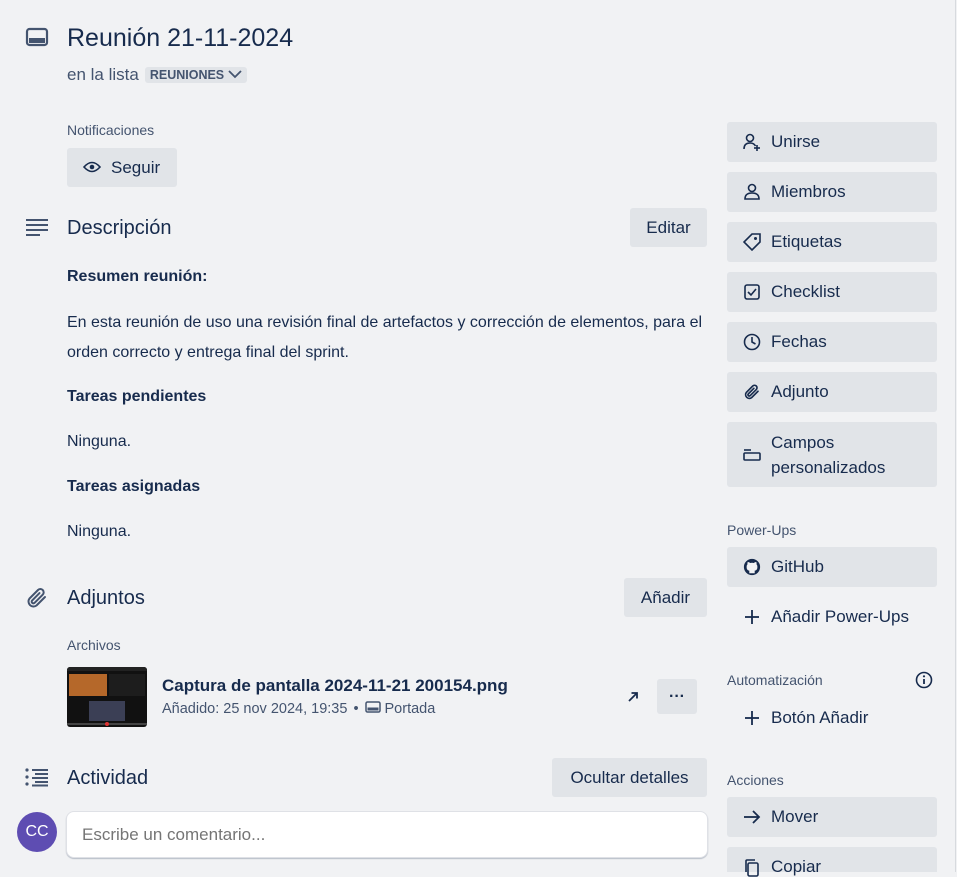 This screenshot has width=957, height=877. I want to click on add-button-label: Botón Añadir, so click(820, 717).